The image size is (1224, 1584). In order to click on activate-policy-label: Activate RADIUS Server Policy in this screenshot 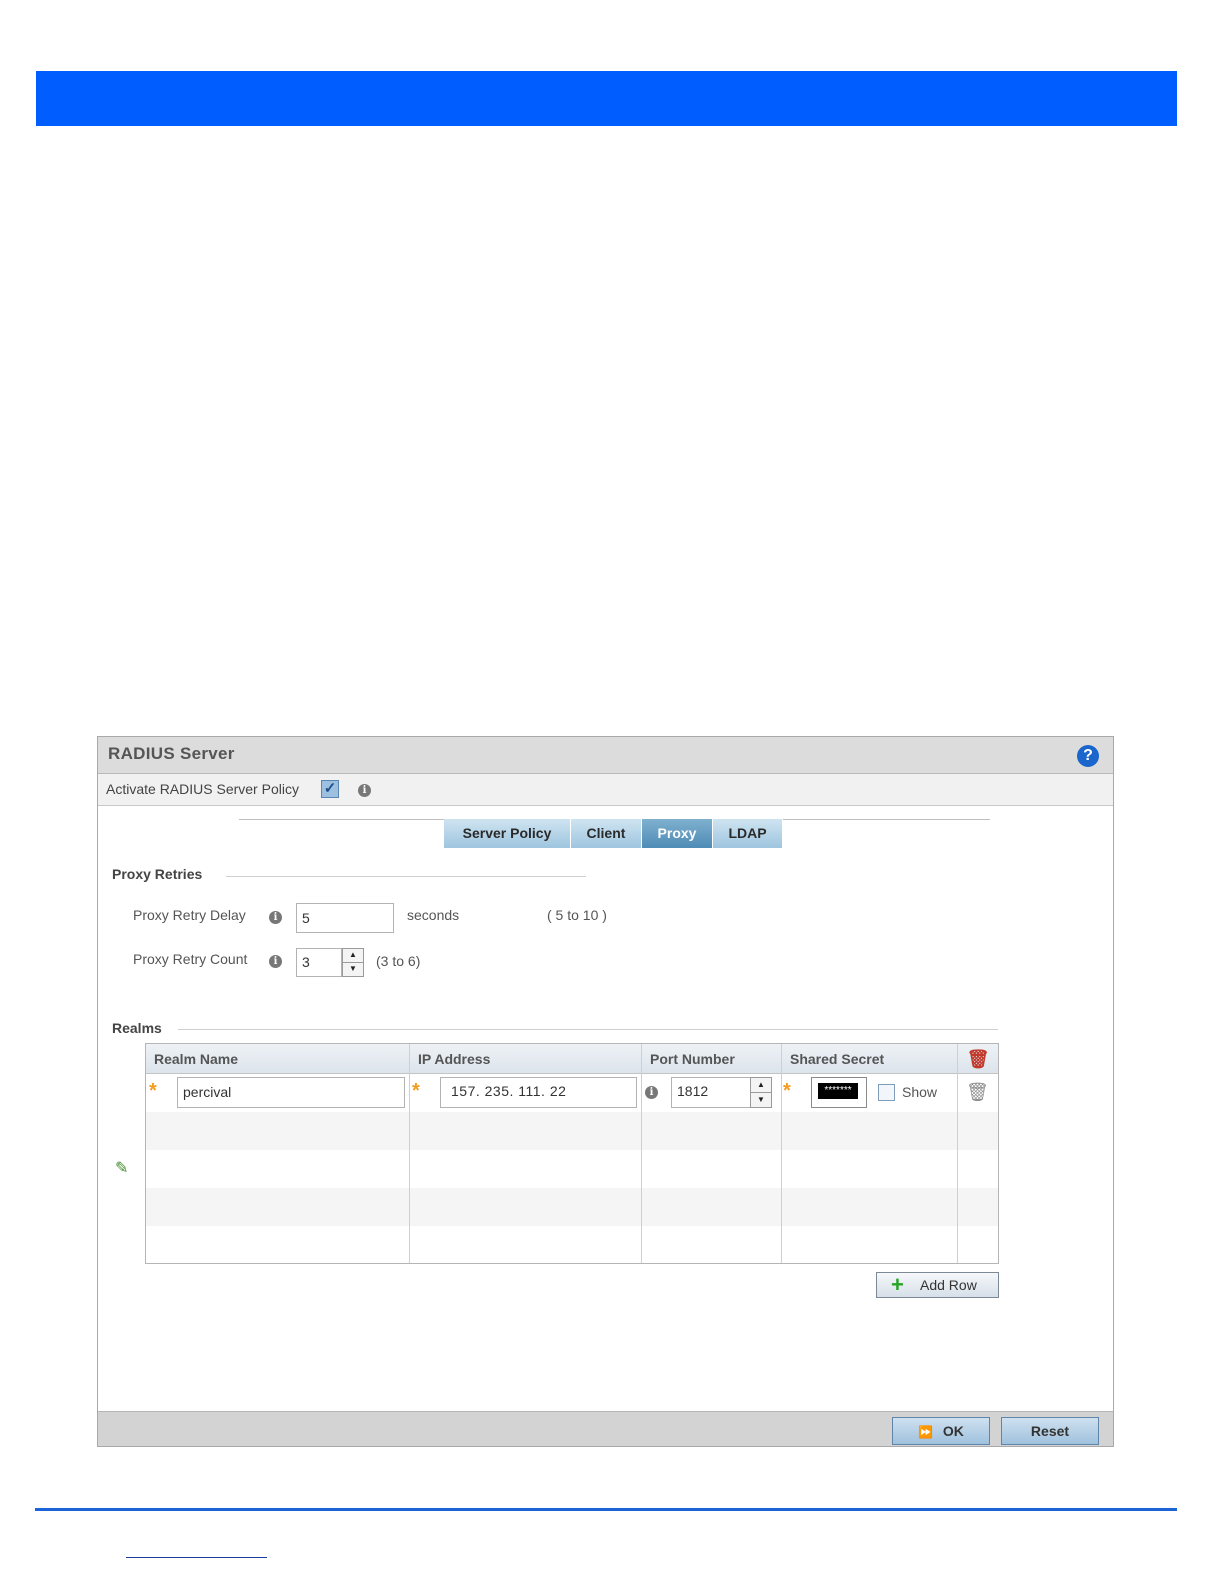, I will do `click(202, 789)`.